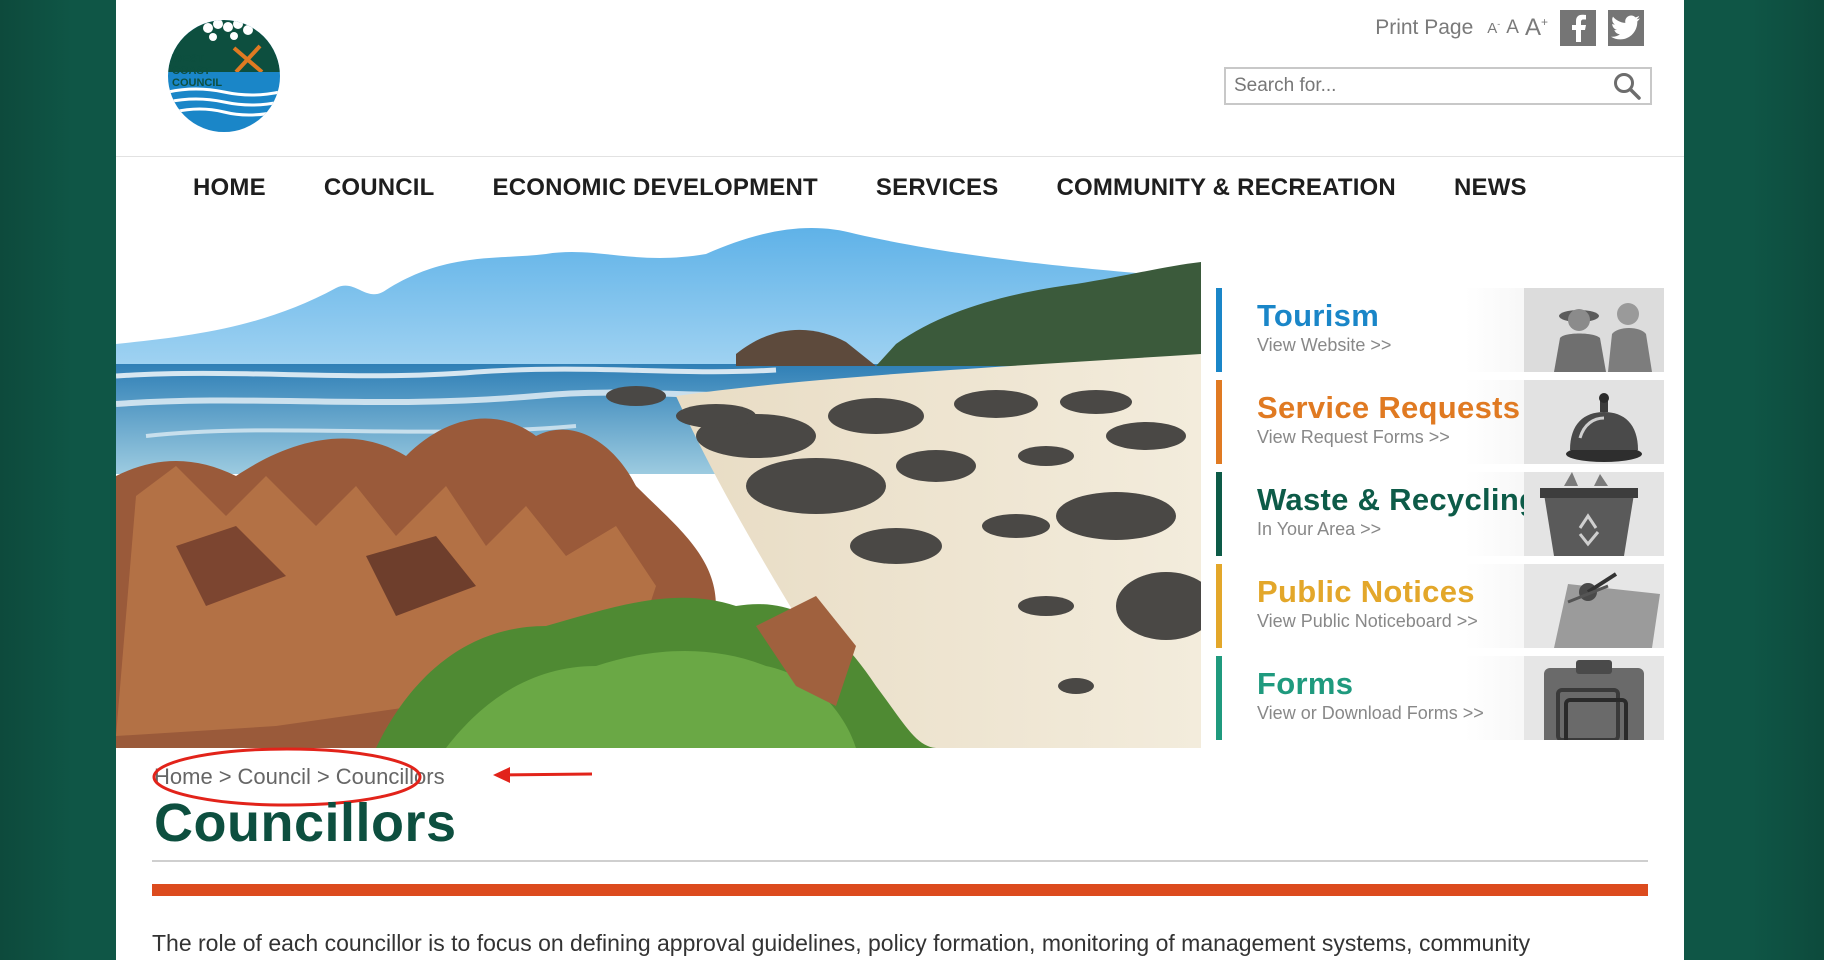 The image size is (1824, 960). What do you see at coordinates (1389, 407) in the screenshot?
I see `tile-title: Service Requests` at bounding box center [1389, 407].